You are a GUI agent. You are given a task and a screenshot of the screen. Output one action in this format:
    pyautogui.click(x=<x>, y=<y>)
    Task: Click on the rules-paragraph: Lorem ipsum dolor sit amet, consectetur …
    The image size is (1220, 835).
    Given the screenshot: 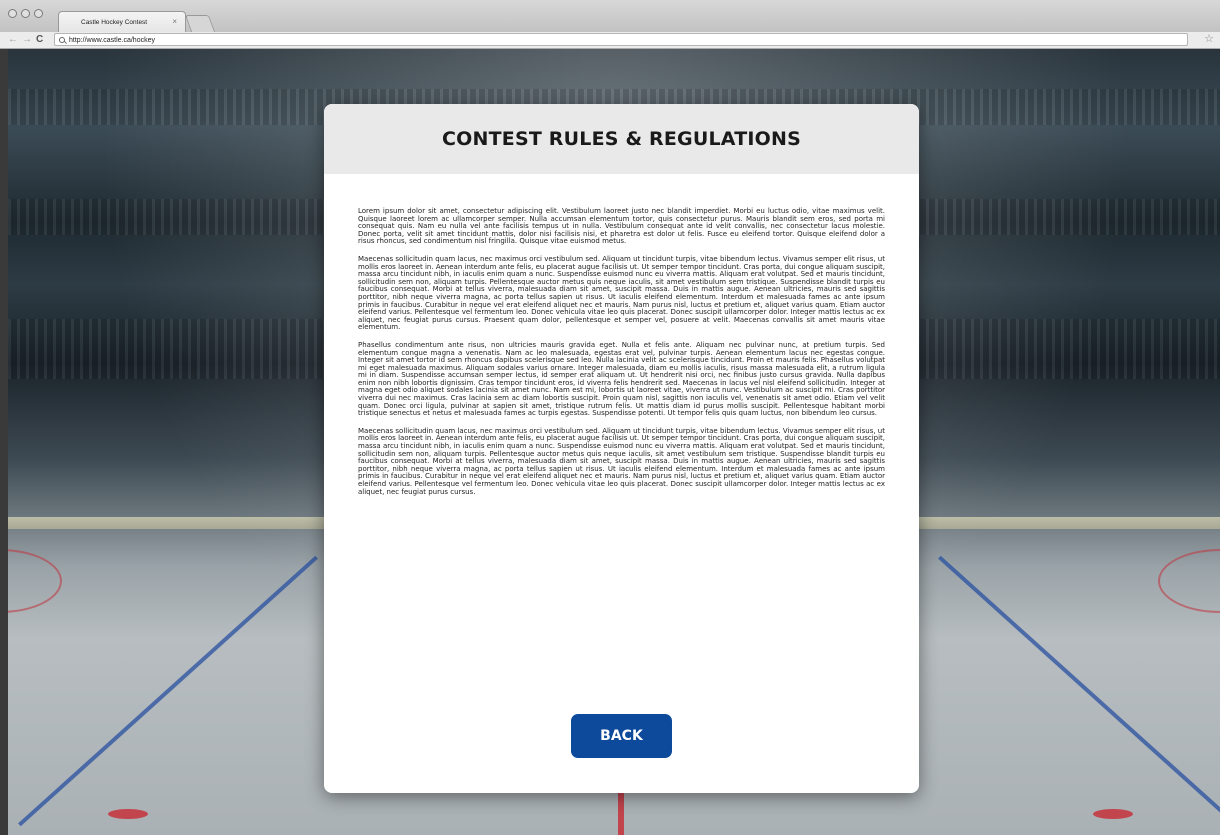 What is the action you would take?
    pyautogui.click(x=621, y=226)
    